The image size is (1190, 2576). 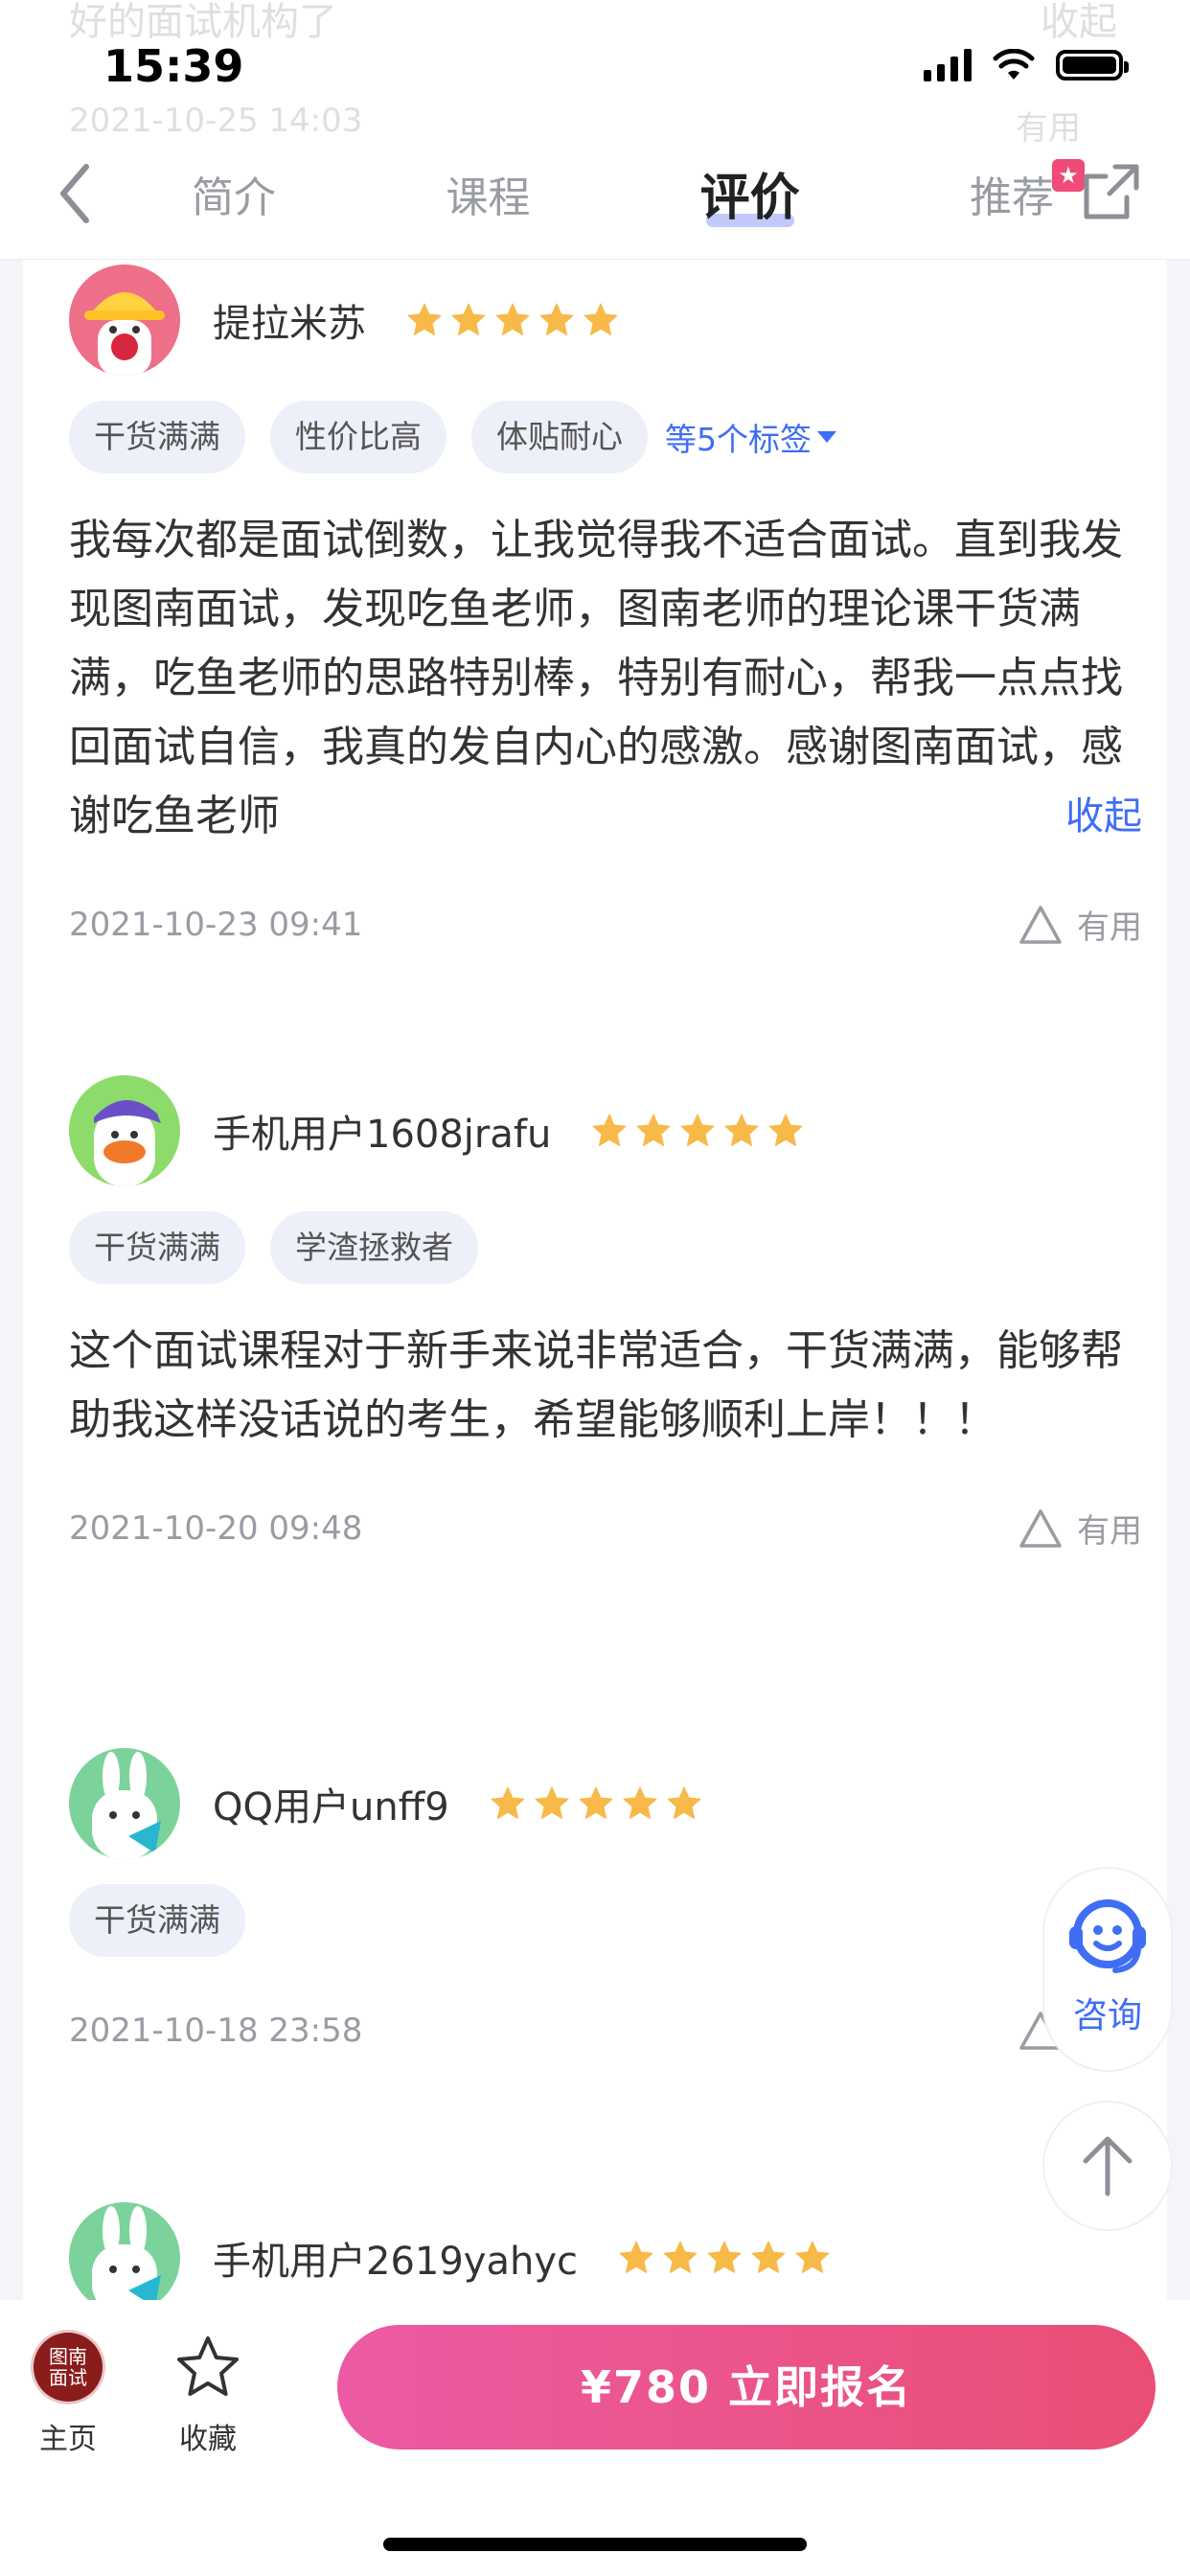 What do you see at coordinates (1014, 64) in the screenshot?
I see `wifi-icon` at bounding box center [1014, 64].